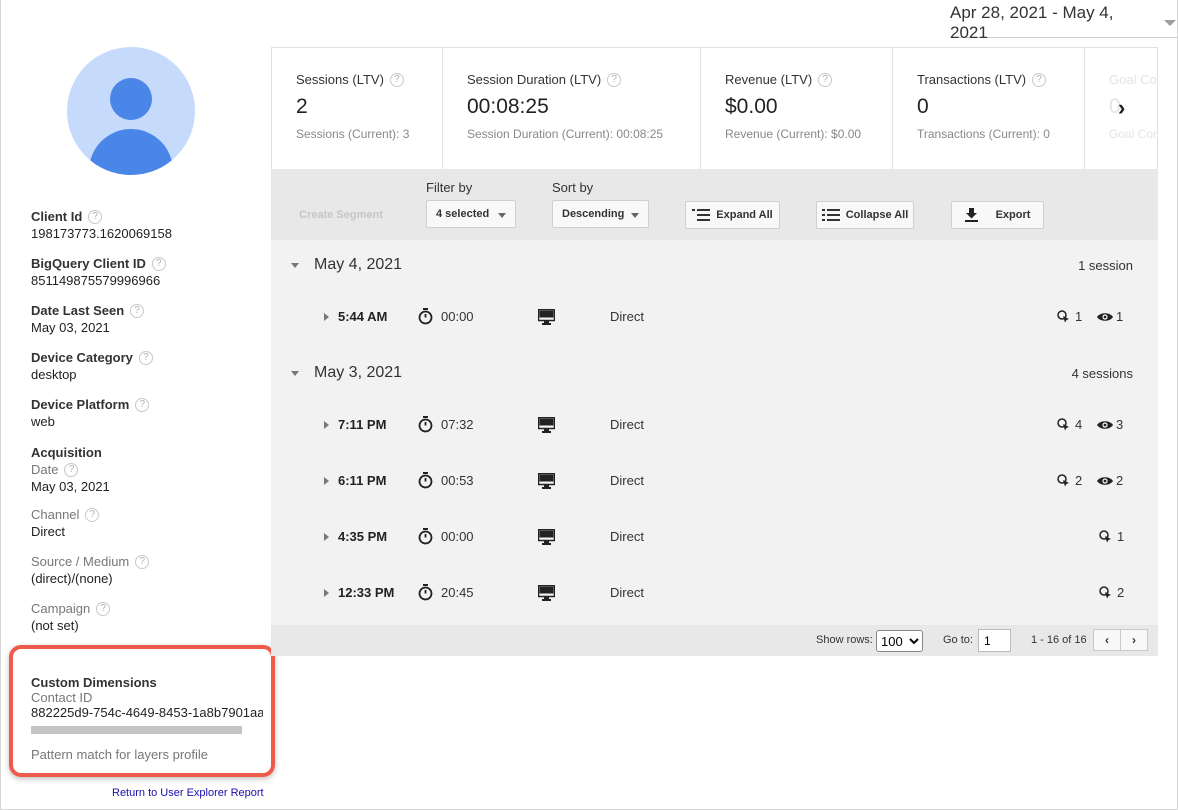 The width and height of the screenshot is (1178, 810). I want to click on session-time: 4:35 PM, so click(363, 536).